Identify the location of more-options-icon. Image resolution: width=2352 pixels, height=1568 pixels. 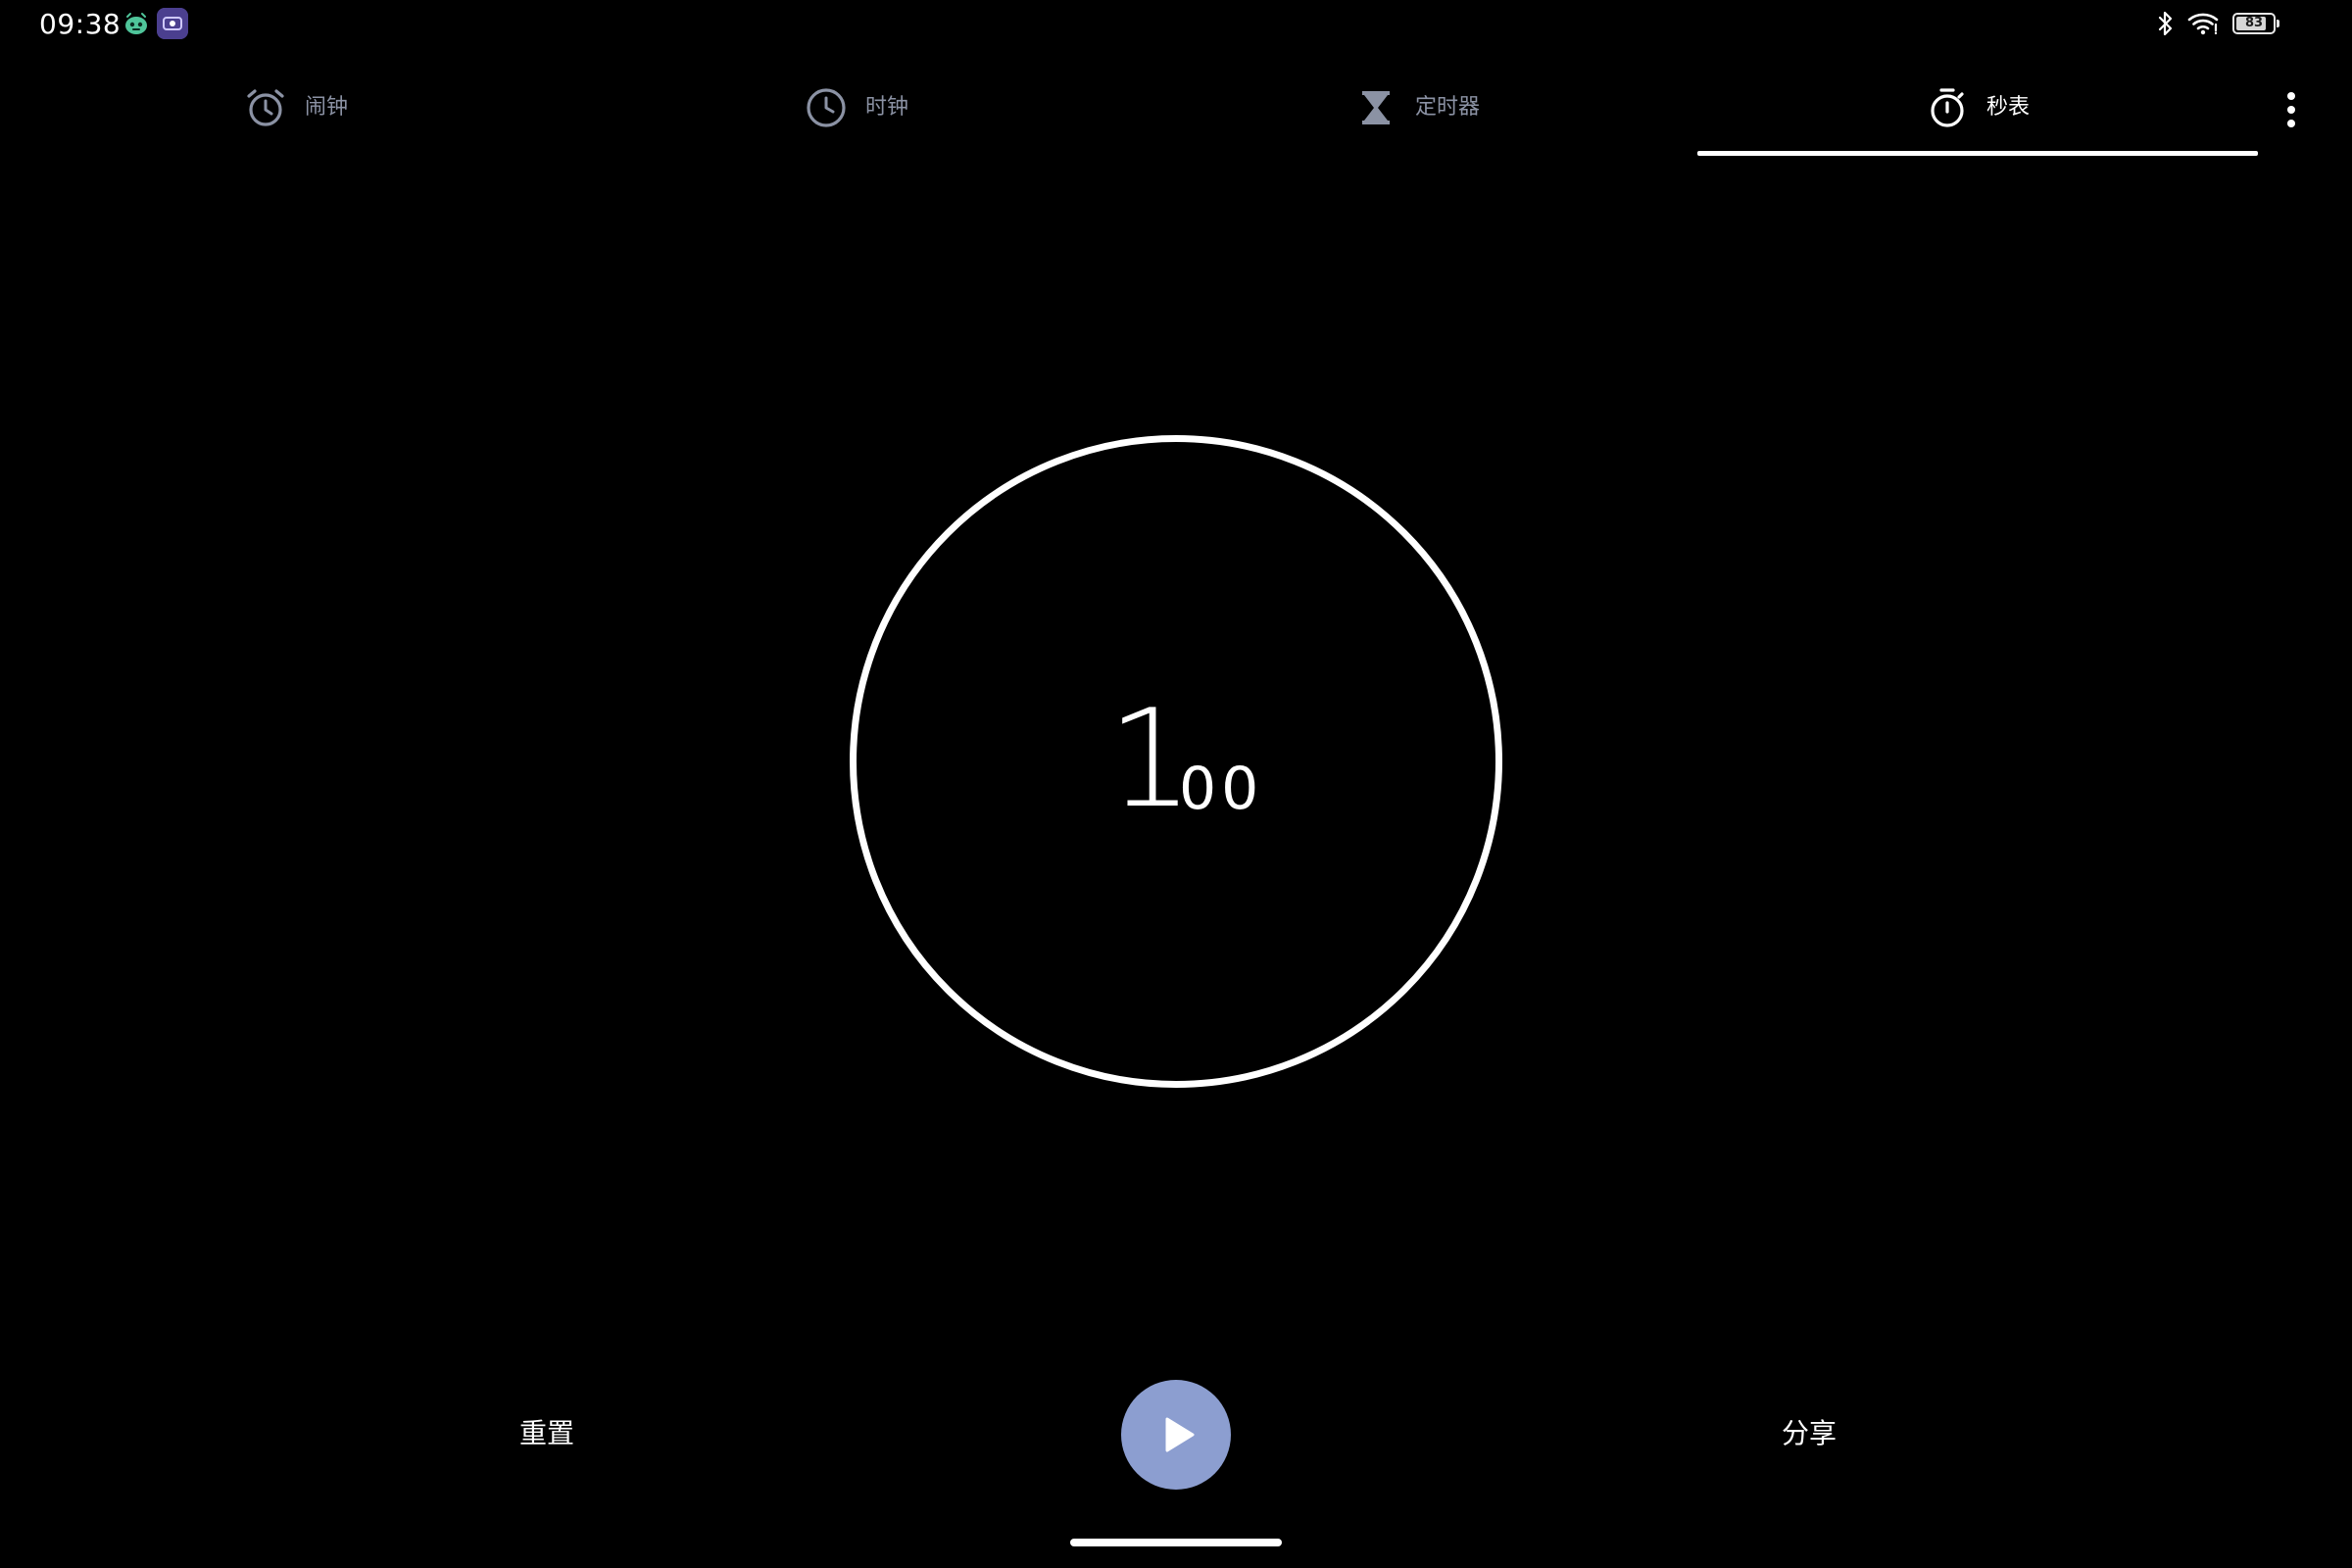
(2291, 109).